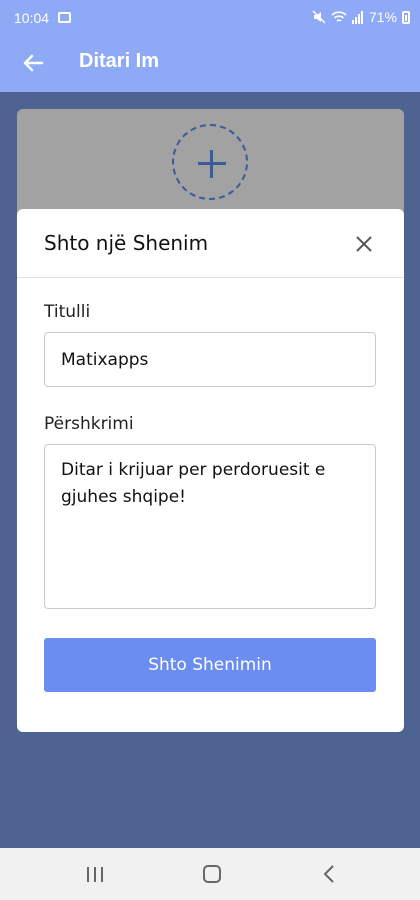 The image size is (420, 900). I want to click on app-bar: Ditari Im, so click(210, 64).